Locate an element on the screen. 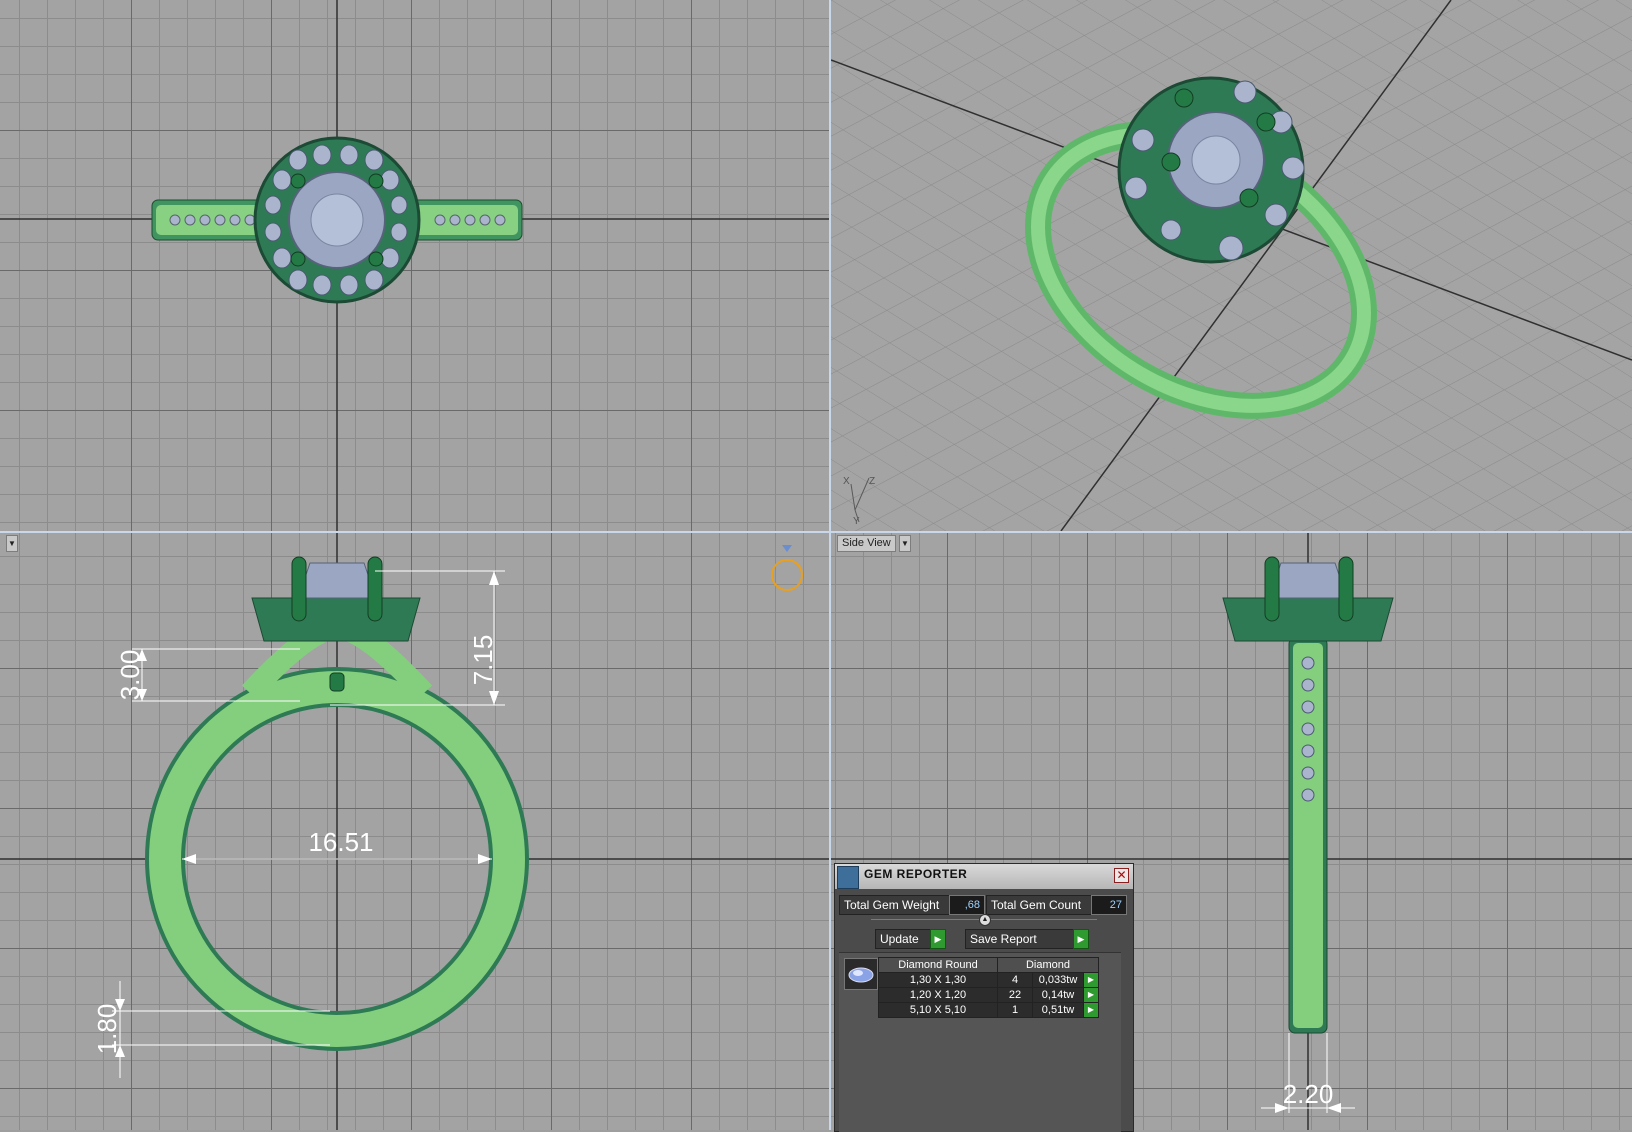 The width and height of the screenshot is (1632, 1132). gem-size: 1,20 X 1,20 is located at coordinates (938, 995).